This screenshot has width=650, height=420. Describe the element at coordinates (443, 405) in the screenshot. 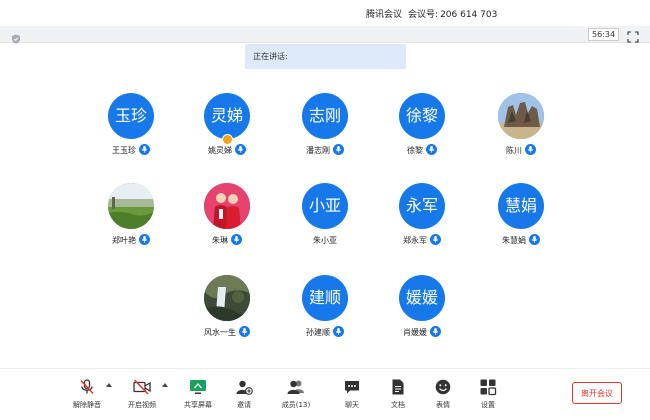

I see `reactions-label: 表情` at that location.